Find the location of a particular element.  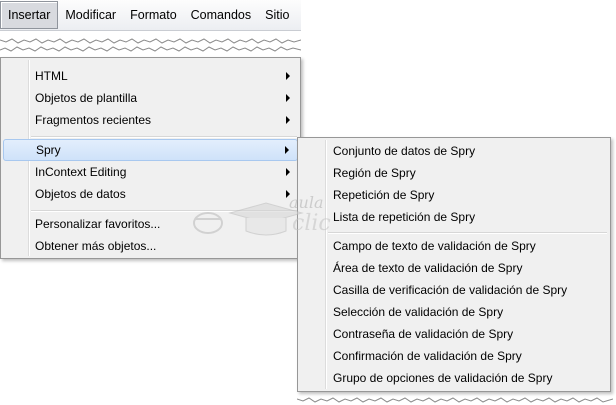

menu-comandos: Comandos is located at coordinates (221, 15).